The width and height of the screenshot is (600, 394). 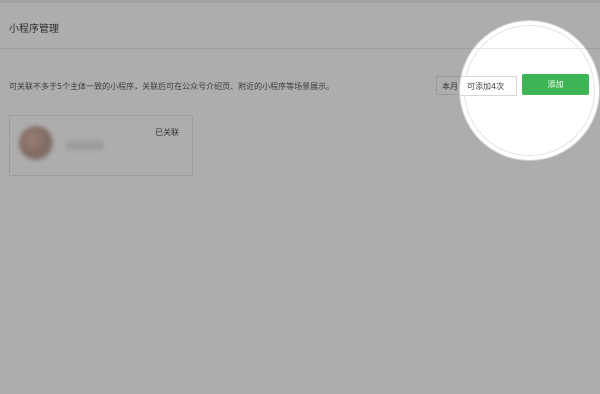 I want to click on mini-program-avatar, so click(x=36, y=143).